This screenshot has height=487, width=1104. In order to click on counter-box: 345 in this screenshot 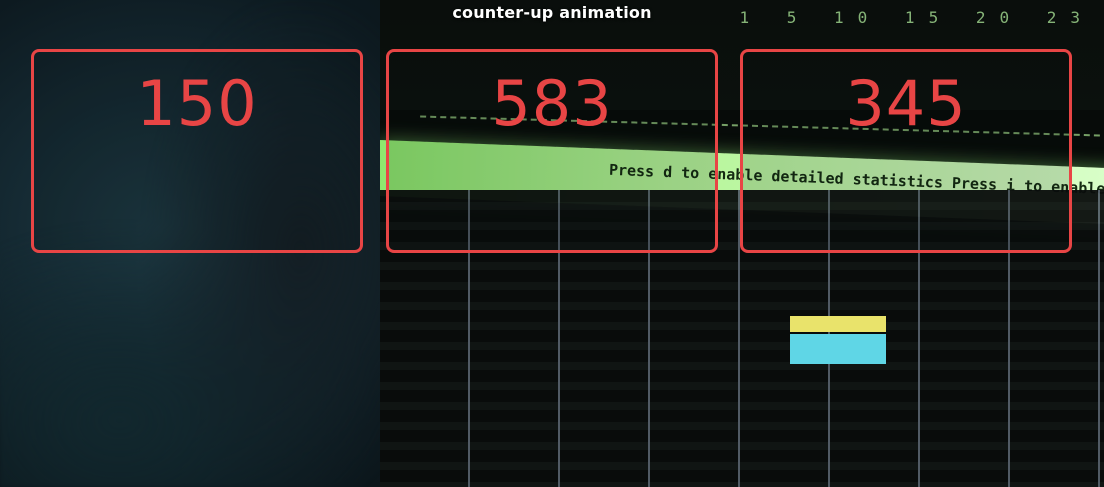, I will do `click(906, 151)`.